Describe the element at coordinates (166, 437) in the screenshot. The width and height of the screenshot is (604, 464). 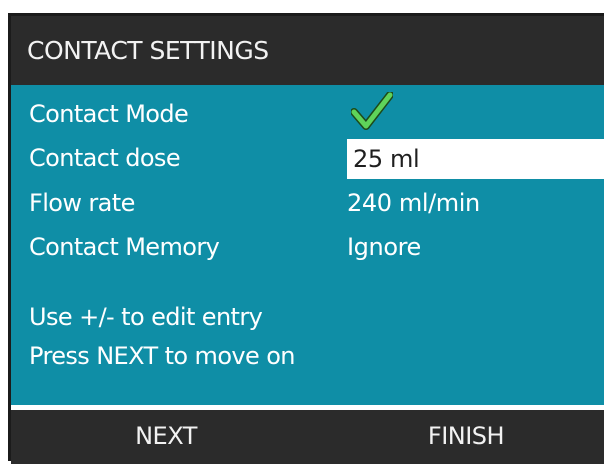
I see `next-softkey: NEXT` at that location.